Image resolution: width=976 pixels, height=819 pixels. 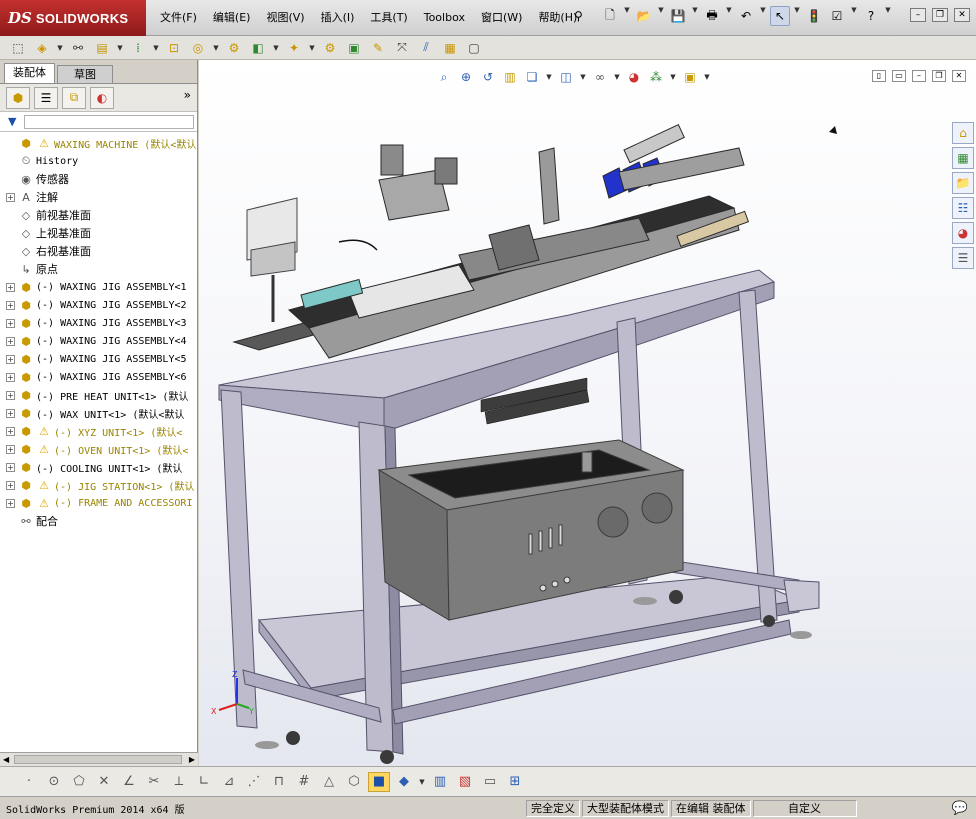 I want to click on assembly-features-icon: ⚙, so click(x=234, y=48).